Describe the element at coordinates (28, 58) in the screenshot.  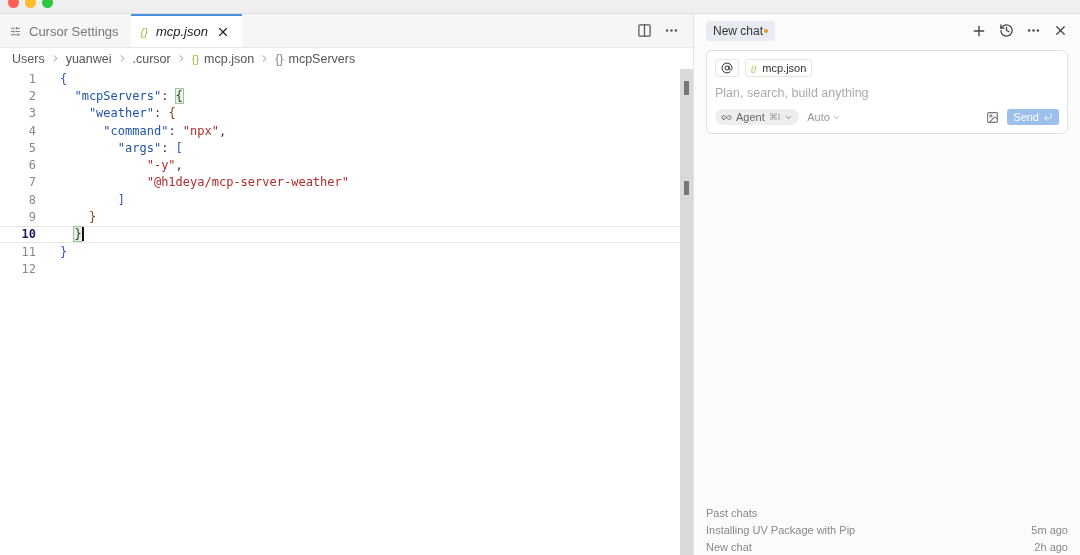
I see `breadcrumb: Users` at that location.